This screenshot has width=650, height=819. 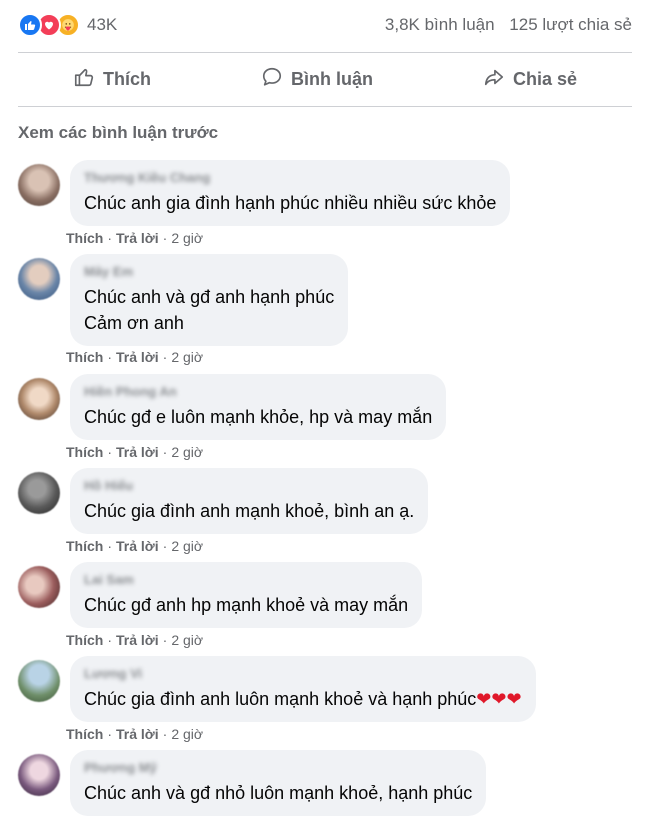 What do you see at coordinates (325, 52) in the screenshot?
I see `divider-top` at bounding box center [325, 52].